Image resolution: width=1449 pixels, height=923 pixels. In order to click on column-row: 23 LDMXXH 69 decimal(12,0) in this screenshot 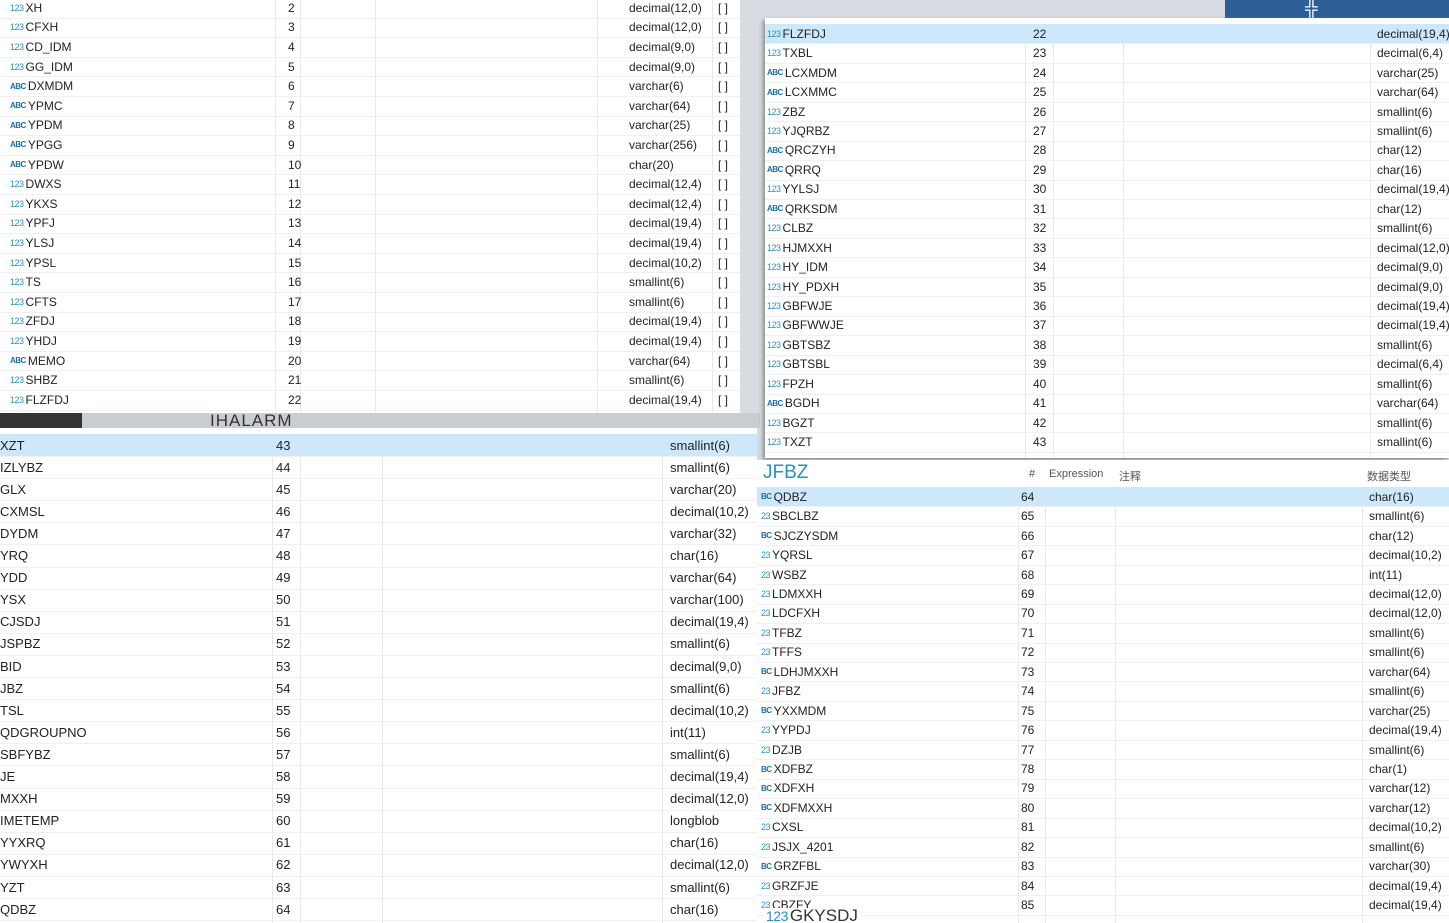, I will do `click(1103, 594)`.